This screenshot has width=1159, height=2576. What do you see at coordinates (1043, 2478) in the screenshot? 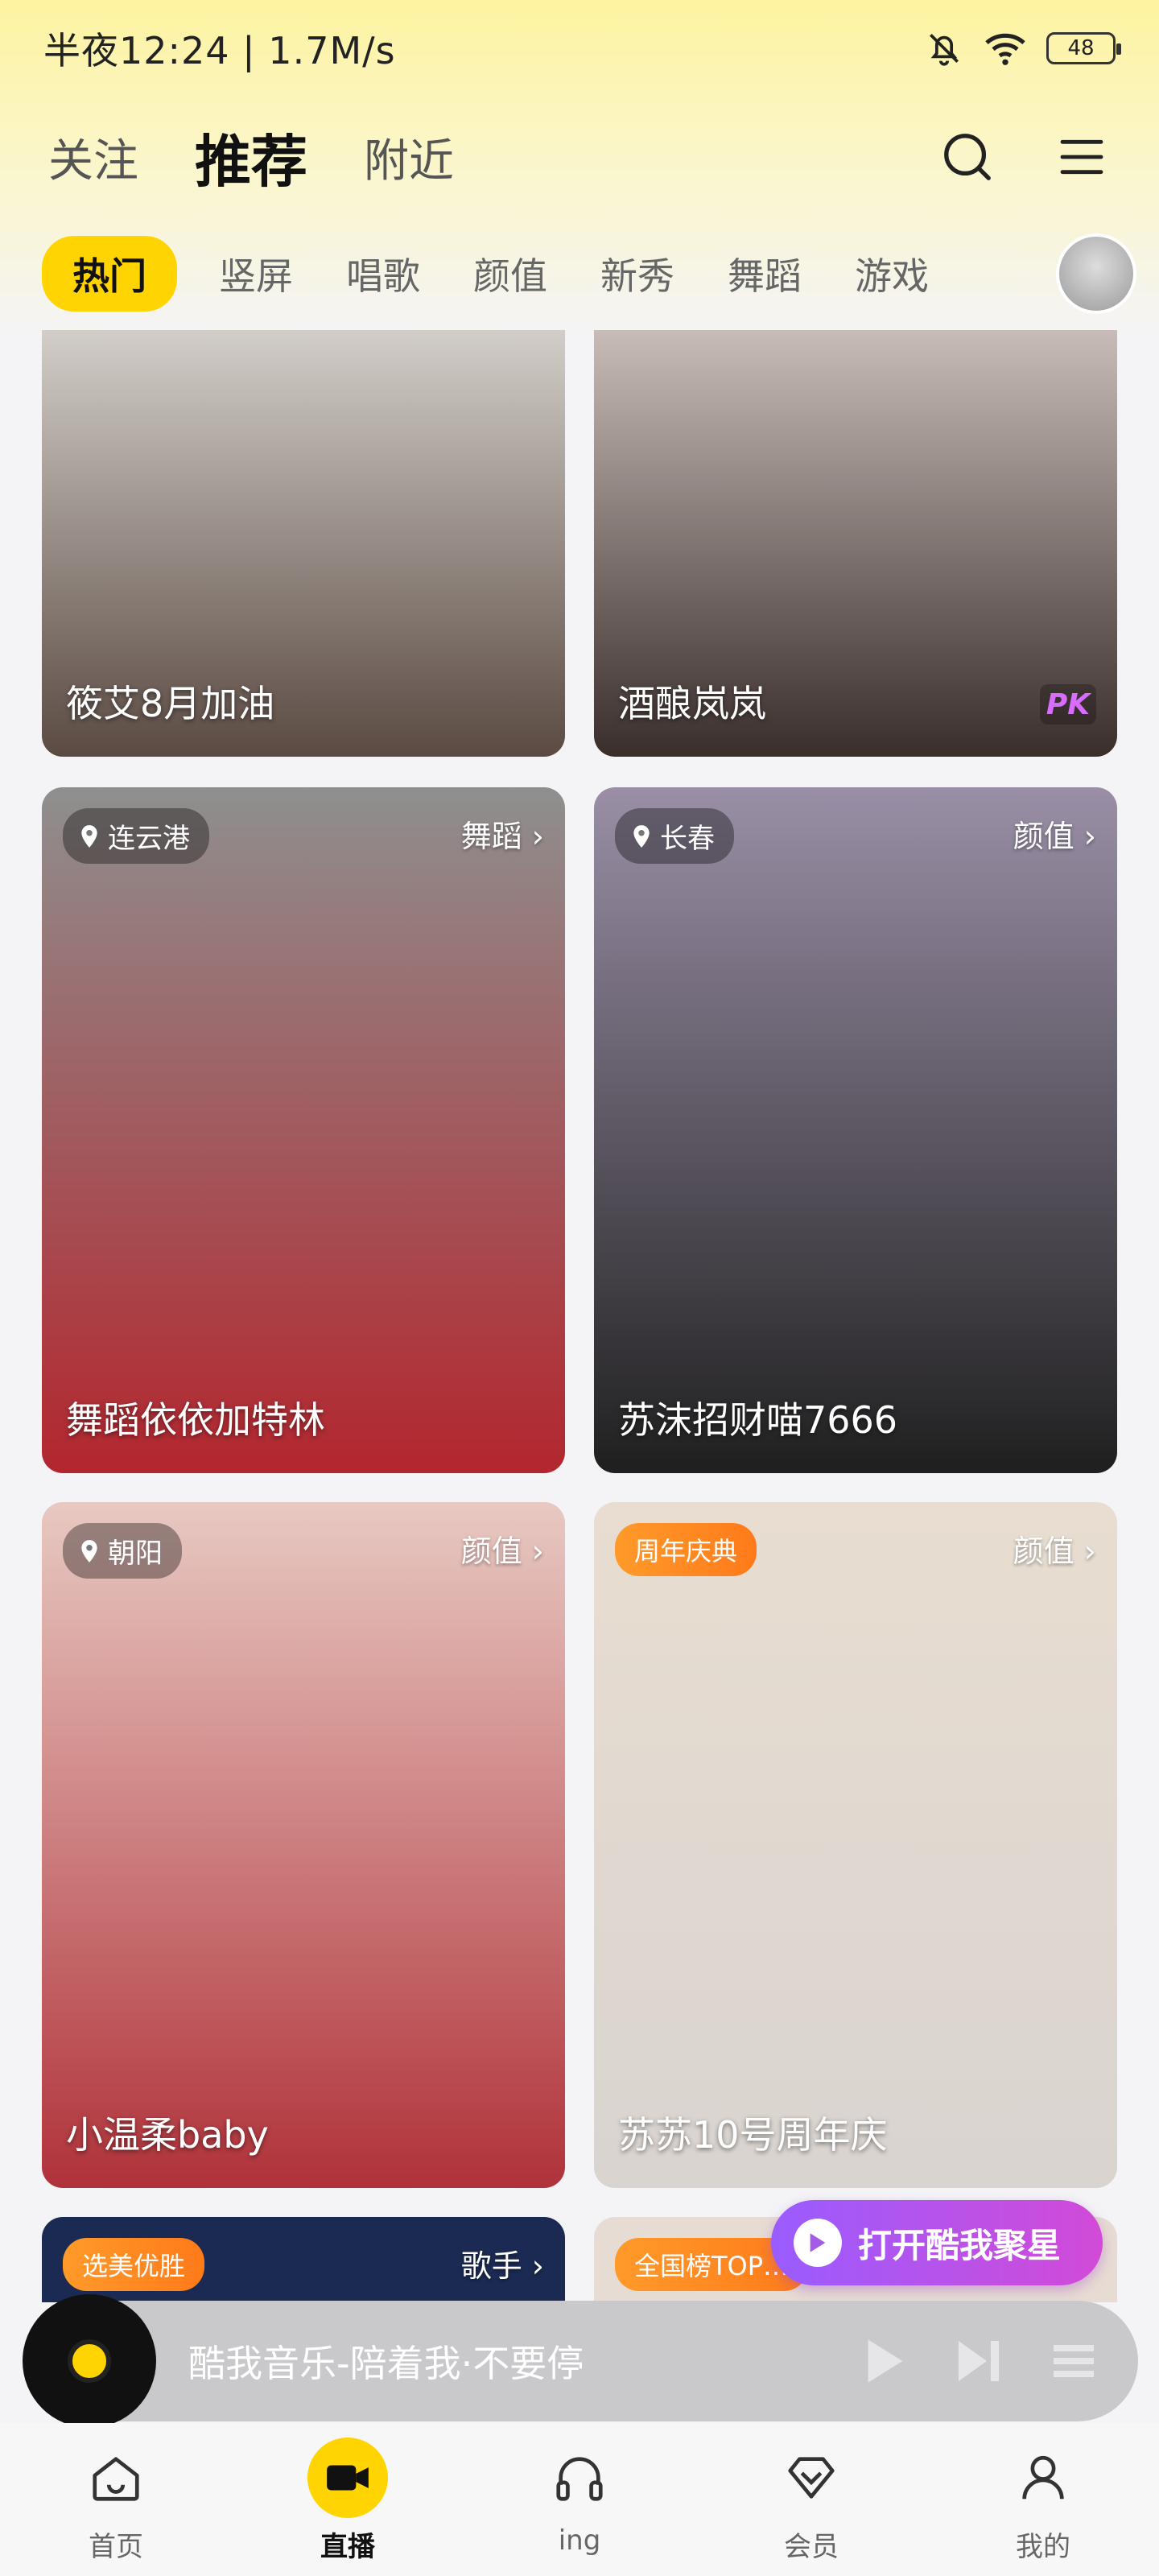
I see `profile-icon` at bounding box center [1043, 2478].